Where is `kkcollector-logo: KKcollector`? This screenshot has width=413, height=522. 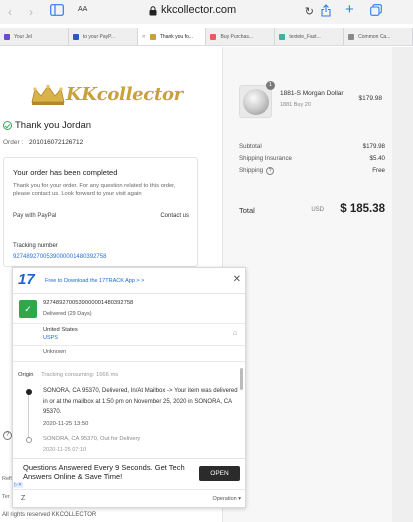
kkcollector-logo: KKcollector is located at coordinates (106, 95).